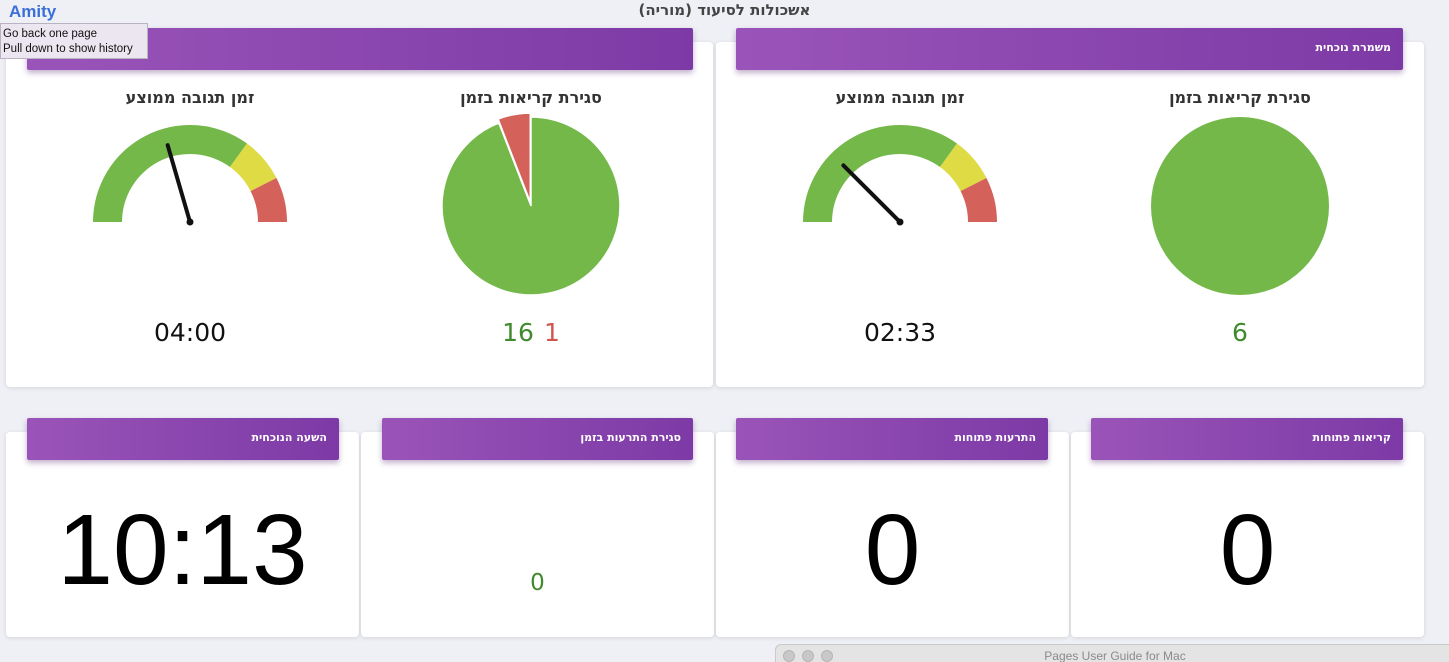  Describe the element at coordinates (724, 10) in the screenshot. I see `page-title: אשכולות לסיעוד (מוריה)` at that location.